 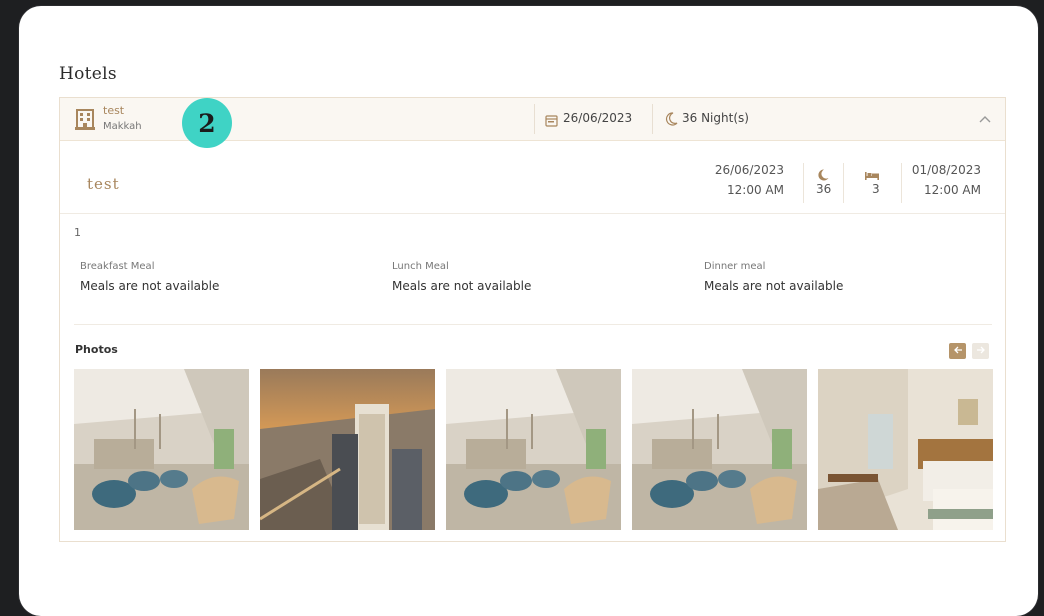 I want to click on hotel-photo-bedroom, so click(x=905, y=449).